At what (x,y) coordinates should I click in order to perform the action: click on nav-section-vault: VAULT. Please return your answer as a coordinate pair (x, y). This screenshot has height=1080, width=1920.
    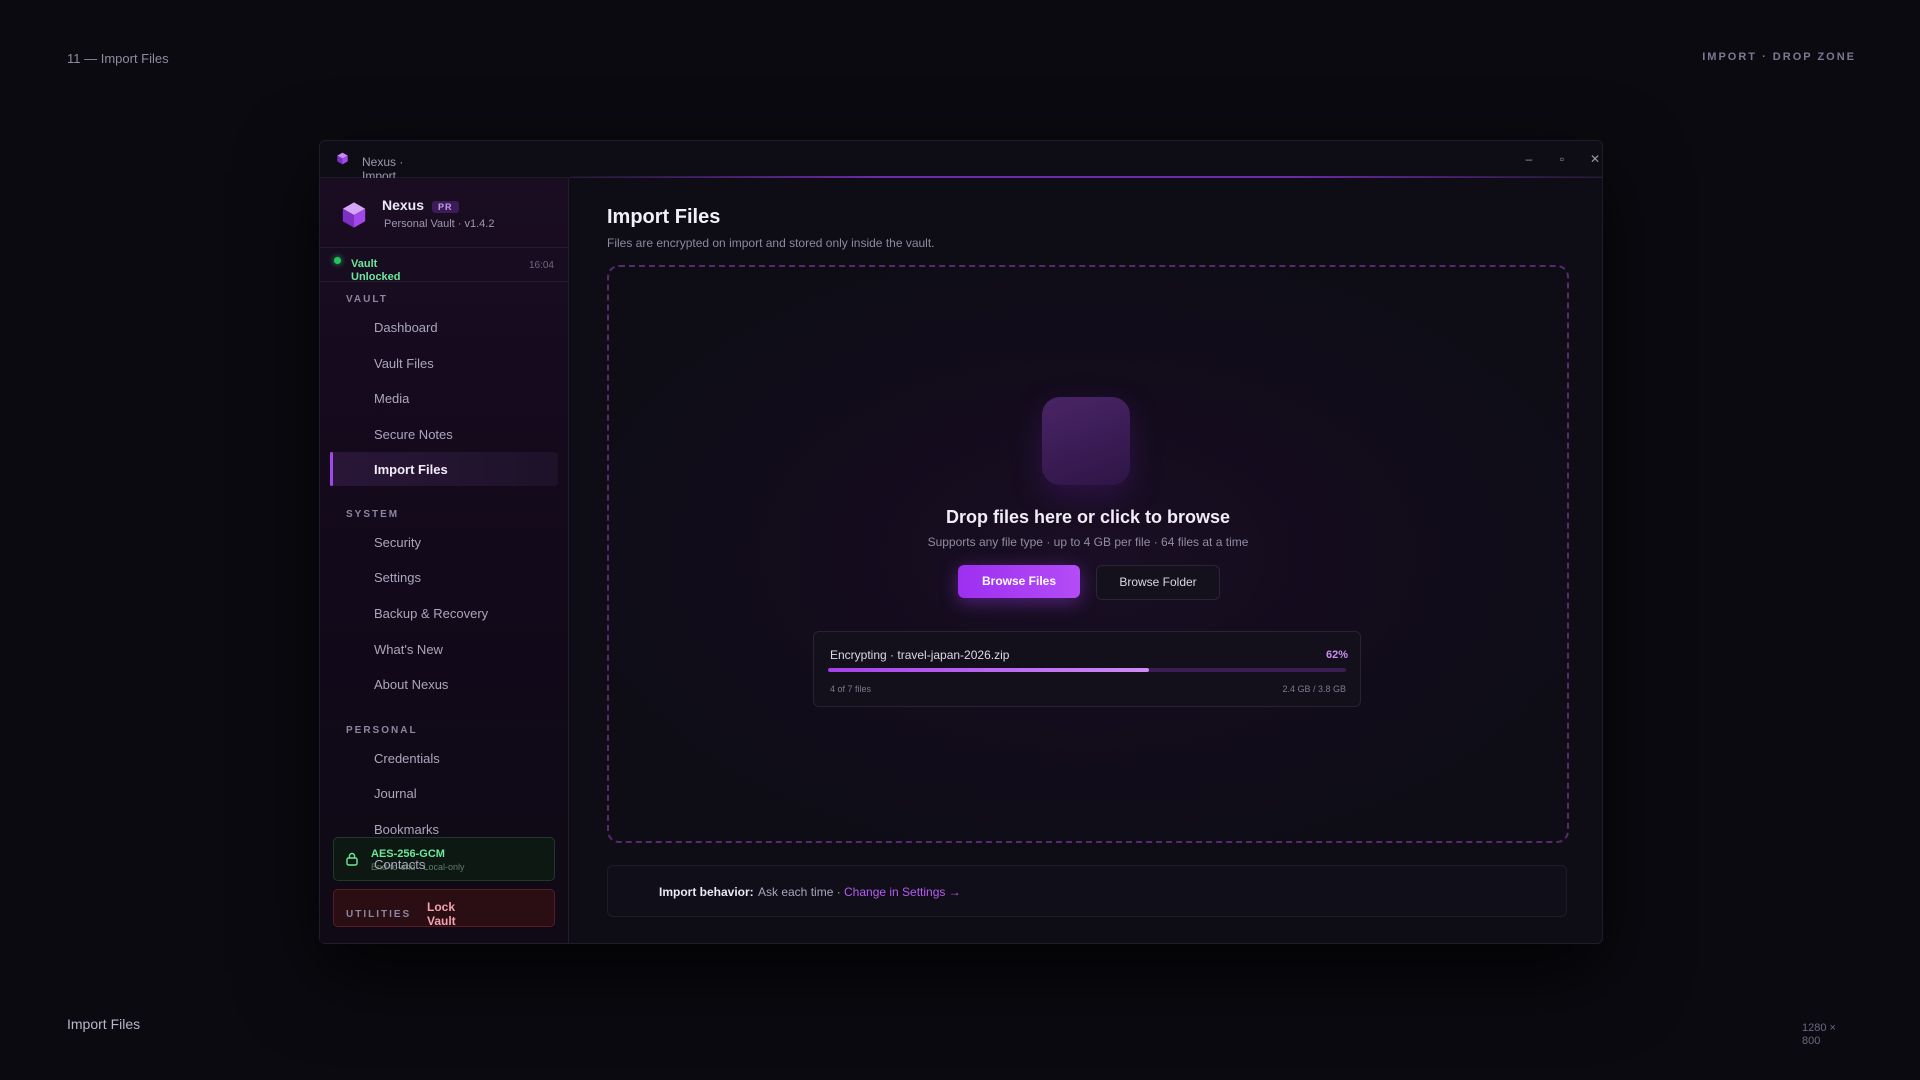
    Looking at the image, I should click on (367, 299).